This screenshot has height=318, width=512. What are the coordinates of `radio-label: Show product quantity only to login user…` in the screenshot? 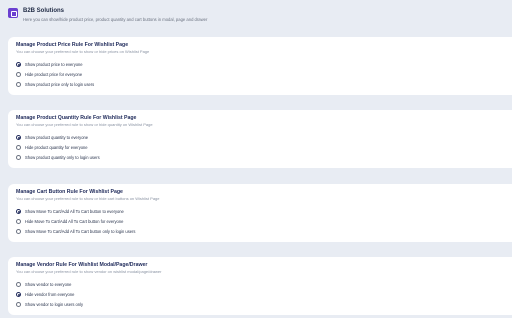 It's located at (62, 157).